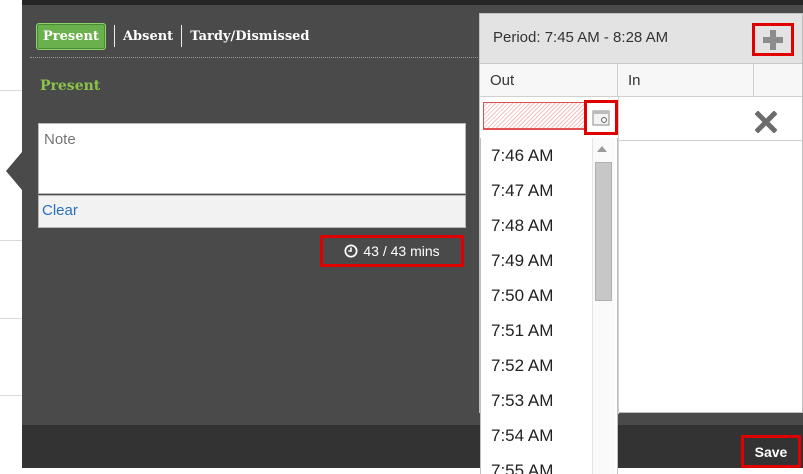  I want to click on add-button, so click(773, 39).